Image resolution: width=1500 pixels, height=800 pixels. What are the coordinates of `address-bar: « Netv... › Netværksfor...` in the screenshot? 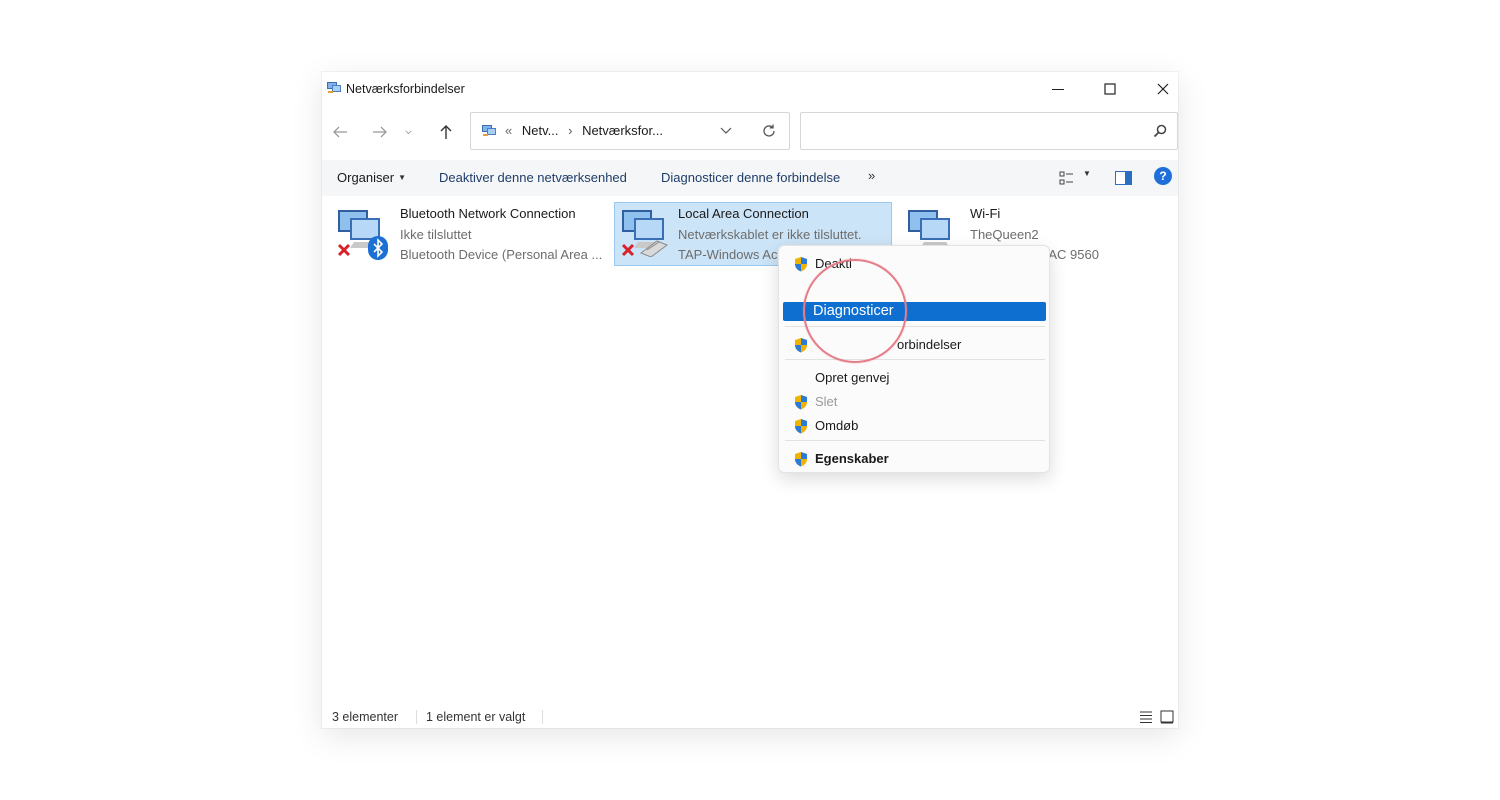 It's located at (630, 131).